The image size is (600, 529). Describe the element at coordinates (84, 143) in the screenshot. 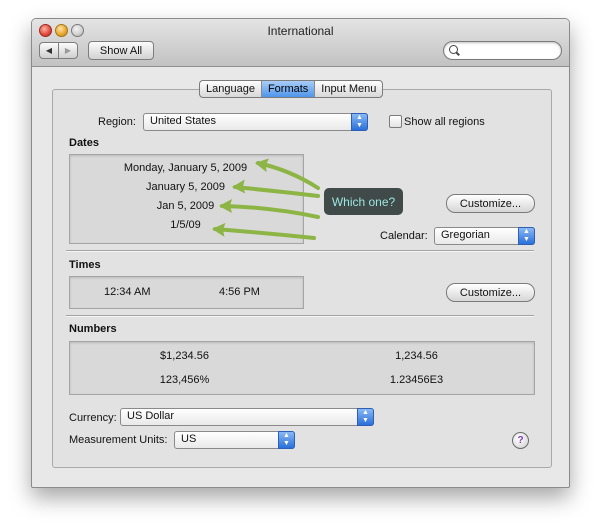

I see `dates-heading: Dates` at that location.